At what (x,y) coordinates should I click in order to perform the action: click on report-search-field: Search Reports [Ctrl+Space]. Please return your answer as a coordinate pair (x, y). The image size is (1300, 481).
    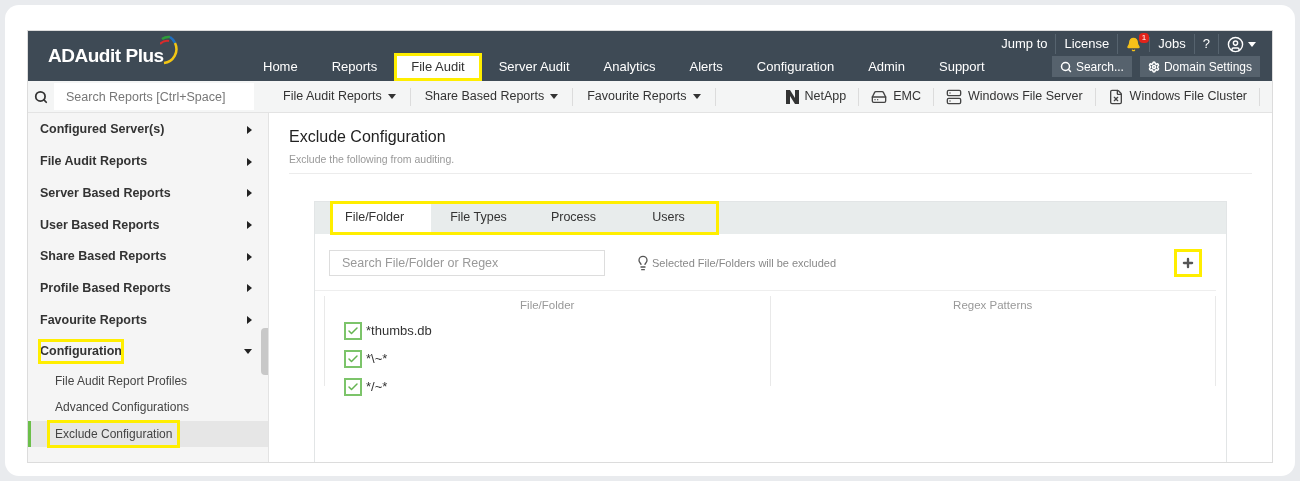
    Looking at the image, I should click on (154, 96).